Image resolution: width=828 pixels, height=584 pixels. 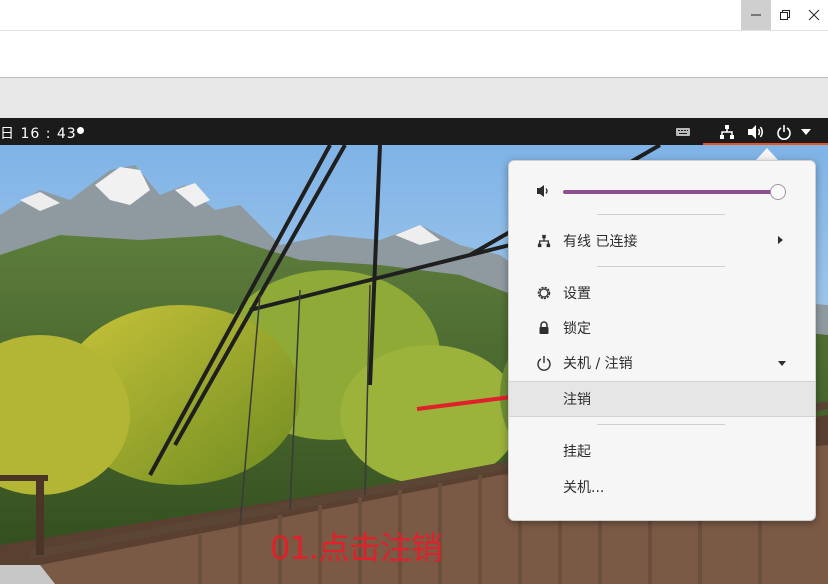 I want to click on close-icon, so click(x=814, y=15).